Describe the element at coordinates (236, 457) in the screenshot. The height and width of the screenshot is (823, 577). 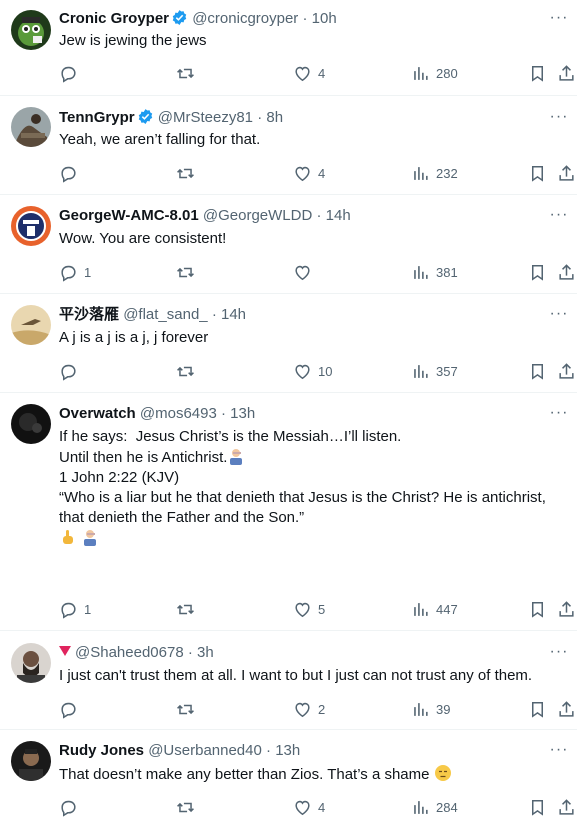
I see `person-facepalm-emoji-icon` at that location.